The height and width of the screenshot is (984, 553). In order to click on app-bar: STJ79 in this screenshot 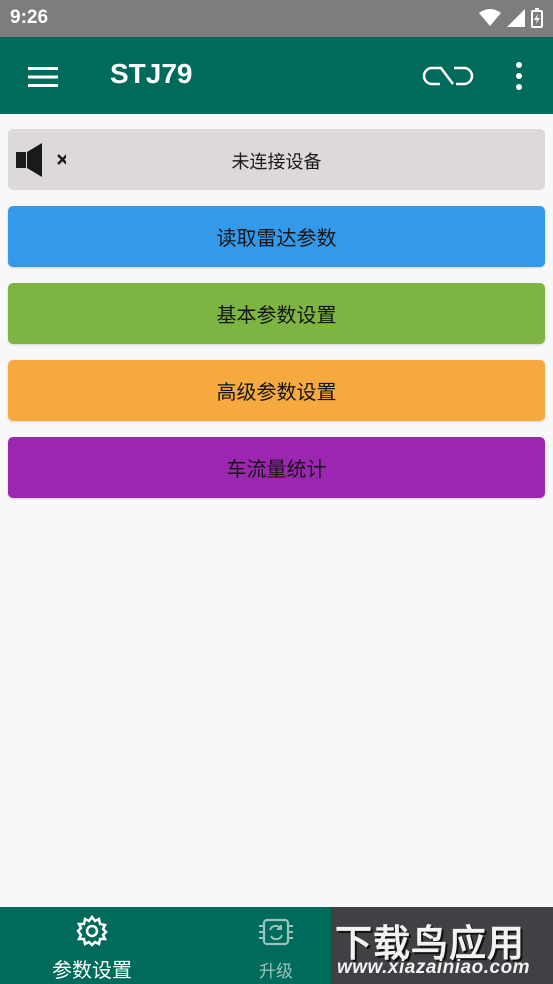, I will do `click(276, 75)`.